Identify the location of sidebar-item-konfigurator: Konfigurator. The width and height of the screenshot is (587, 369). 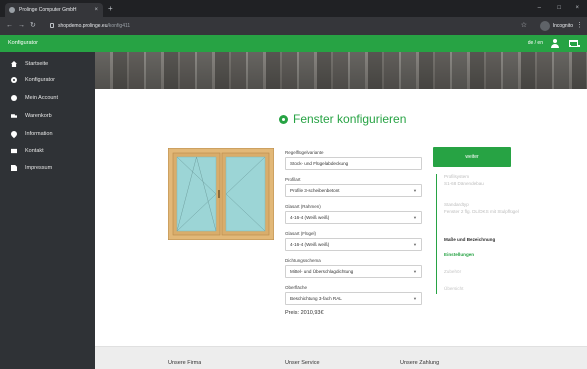
(47, 80).